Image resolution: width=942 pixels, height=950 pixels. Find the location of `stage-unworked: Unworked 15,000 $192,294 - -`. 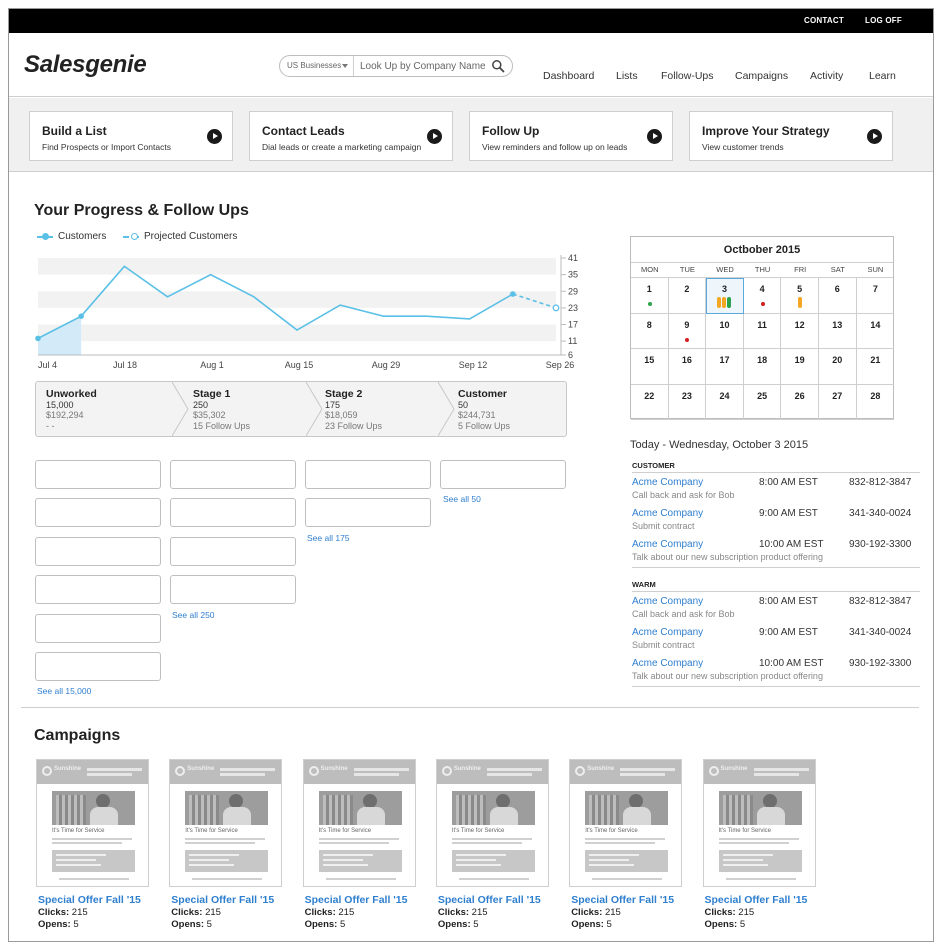

stage-unworked: Unworked 15,000 $192,294 - - is located at coordinates (106, 409).